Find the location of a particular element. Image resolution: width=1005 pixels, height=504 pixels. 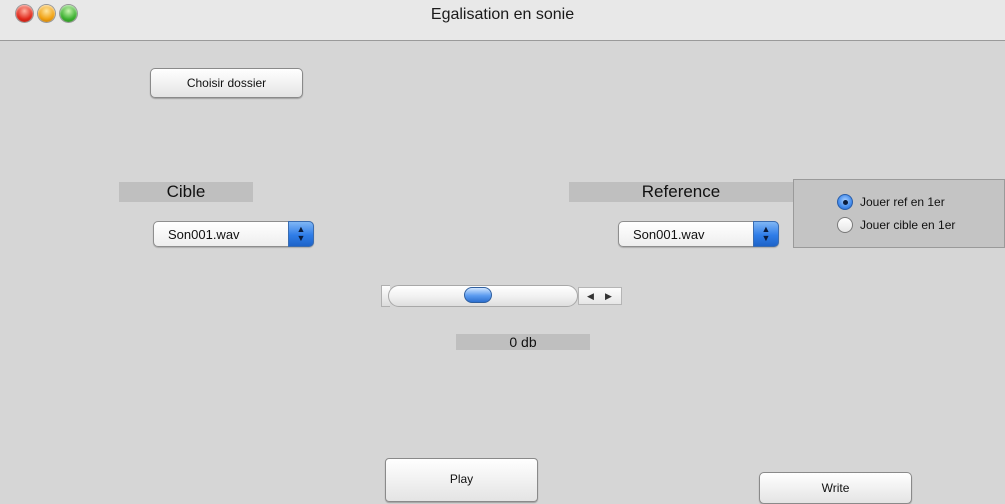

stepper-left-icon: ◀ is located at coordinates (590, 296).